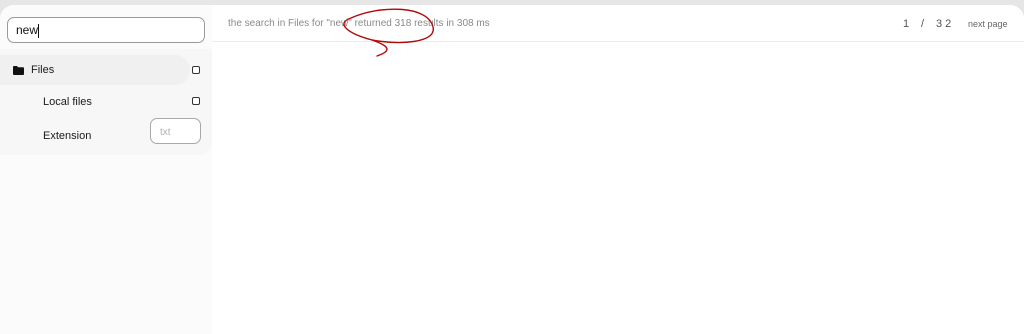 The height and width of the screenshot is (334, 1024). Describe the element at coordinates (906, 24) in the screenshot. I see `current-page: 1` at that location.